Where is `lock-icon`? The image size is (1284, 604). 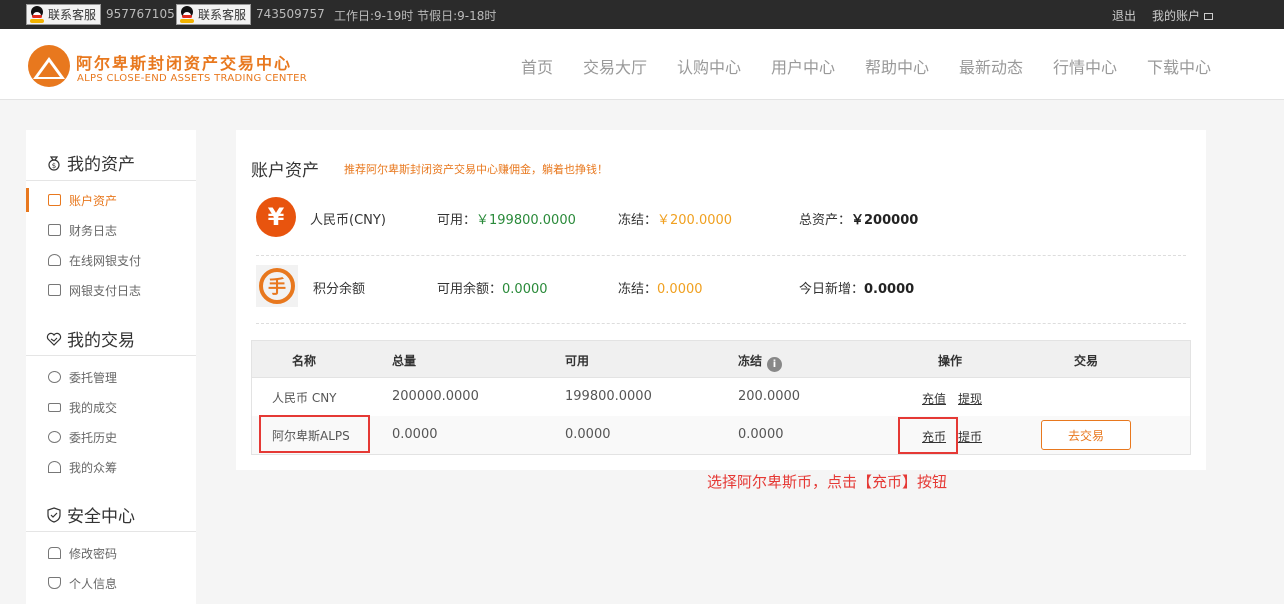 lock-icon is located at coordinates (54, 553).